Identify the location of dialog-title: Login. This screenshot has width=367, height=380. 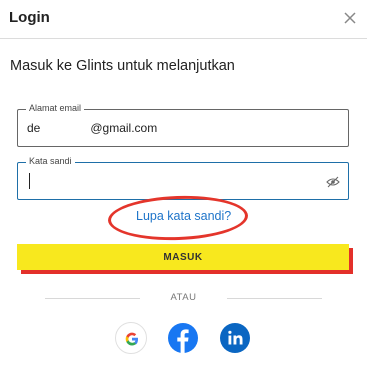
(29, 17).